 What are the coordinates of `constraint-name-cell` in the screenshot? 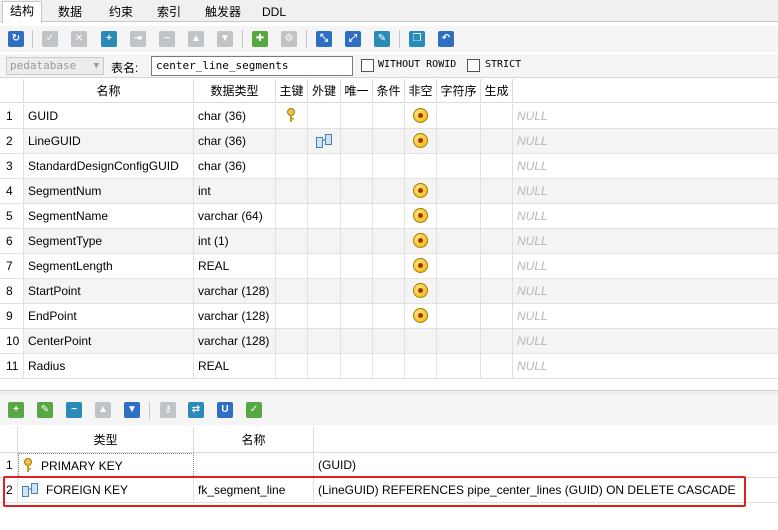 It's located at (254, 465).